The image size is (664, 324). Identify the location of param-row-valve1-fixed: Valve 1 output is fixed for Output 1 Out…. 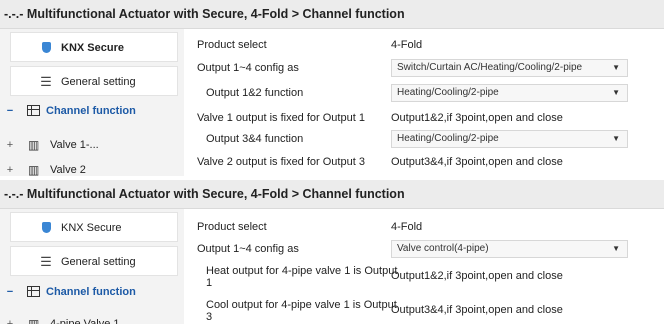
(424, 118).